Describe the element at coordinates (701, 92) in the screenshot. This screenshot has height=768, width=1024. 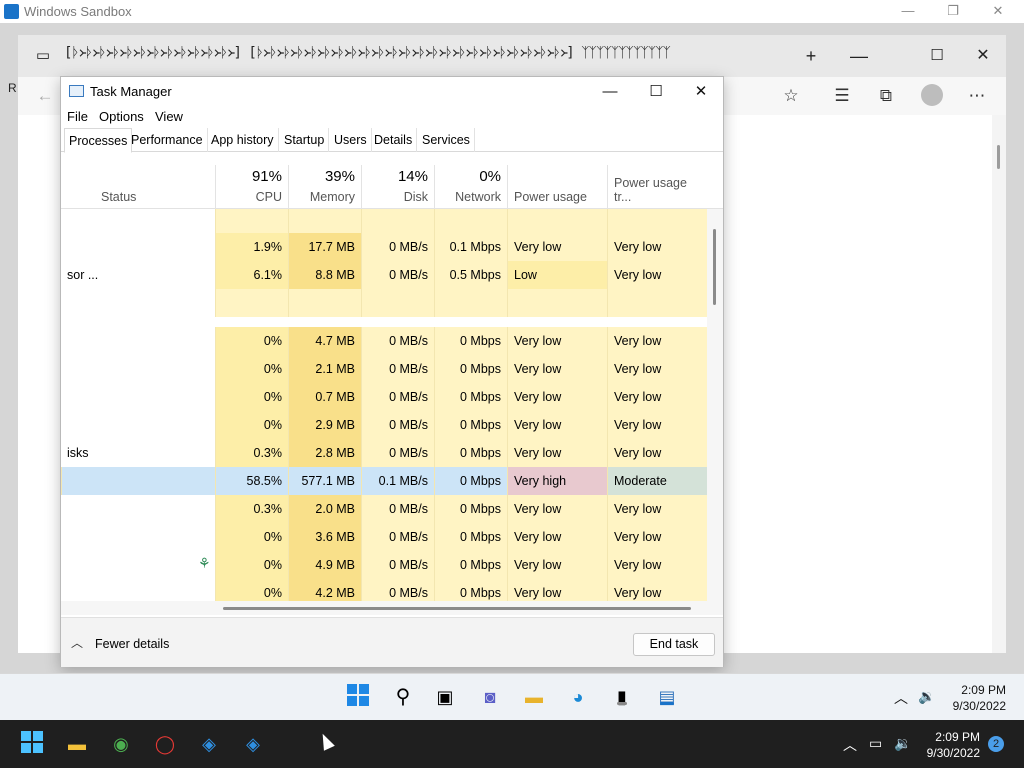
I see `tm-close-button: ✕` at that location.